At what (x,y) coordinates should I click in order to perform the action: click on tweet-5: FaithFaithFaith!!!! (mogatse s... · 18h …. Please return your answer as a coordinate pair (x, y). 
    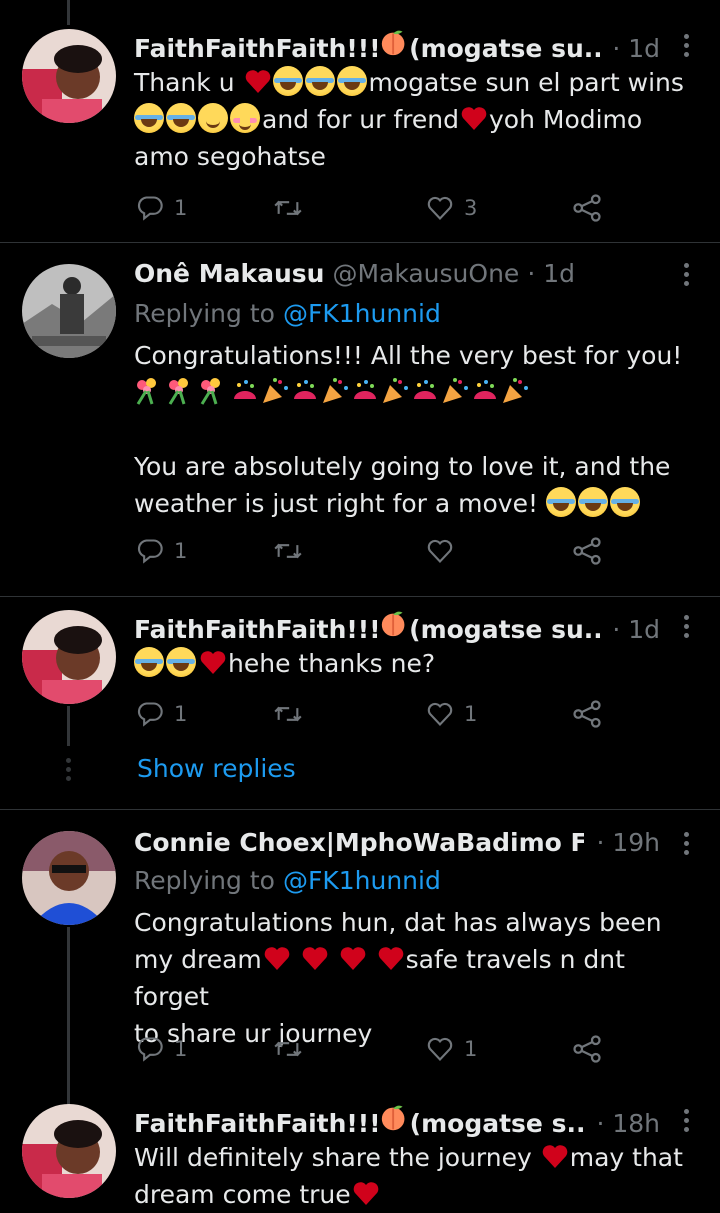
    Looking at the image, I should click on (360, 1150).